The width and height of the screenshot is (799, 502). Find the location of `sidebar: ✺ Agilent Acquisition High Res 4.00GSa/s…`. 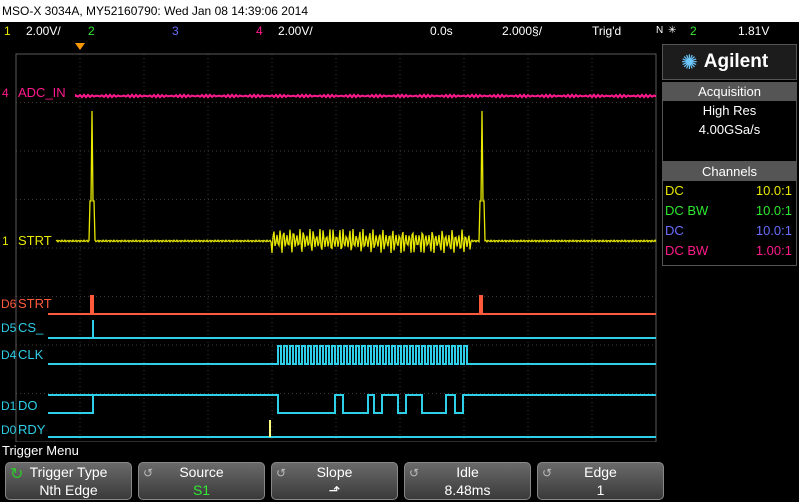

sidebar: ✺ Agilent Acquisition High Res 4.00GSa/s… is located at coordinates (729, 241).